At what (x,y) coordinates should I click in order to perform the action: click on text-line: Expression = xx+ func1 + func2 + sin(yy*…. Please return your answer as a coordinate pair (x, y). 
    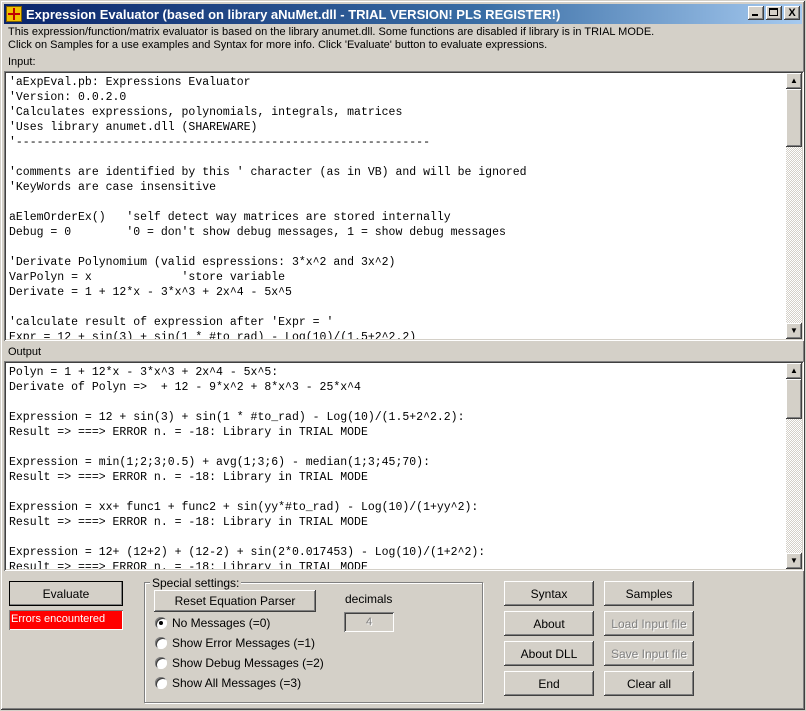
    Looking at the image, I should click on (244, 507).